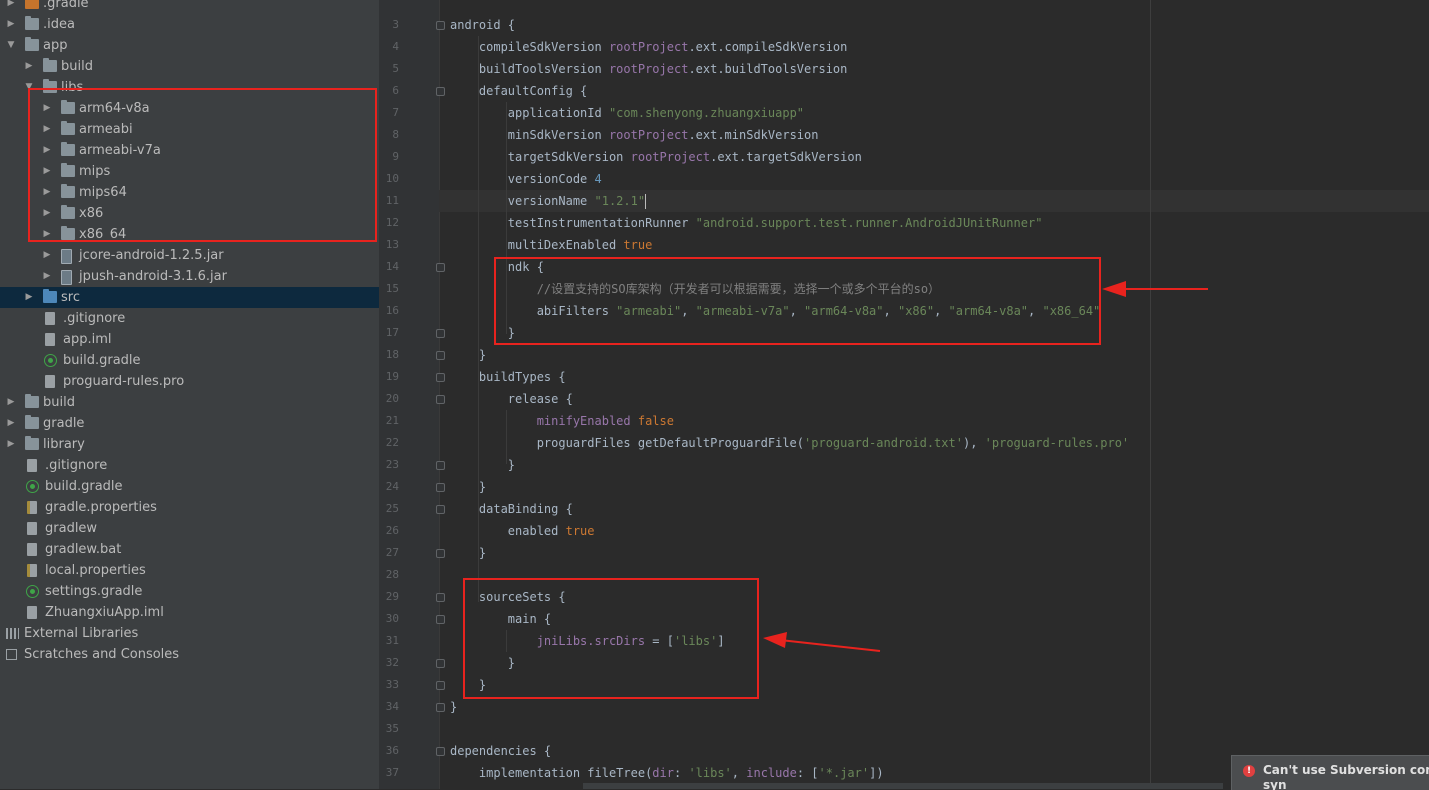 This screenshot has width=1429, height=790. I want to click on horizontal-scrollbar, so click(903, 786).